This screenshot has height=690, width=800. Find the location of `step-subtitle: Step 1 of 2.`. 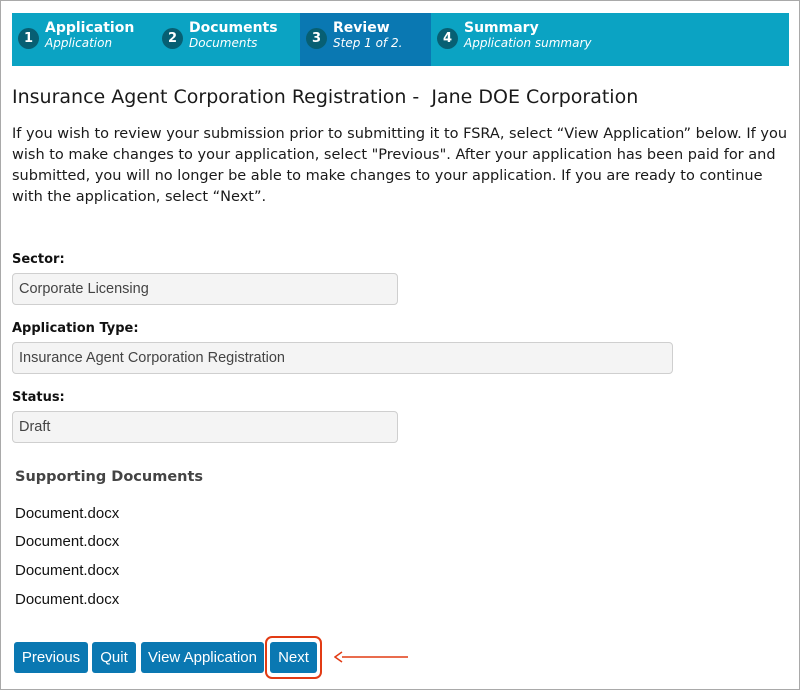

step-subtitle: Step 1 of 2. is located at coordinates (368, 43).